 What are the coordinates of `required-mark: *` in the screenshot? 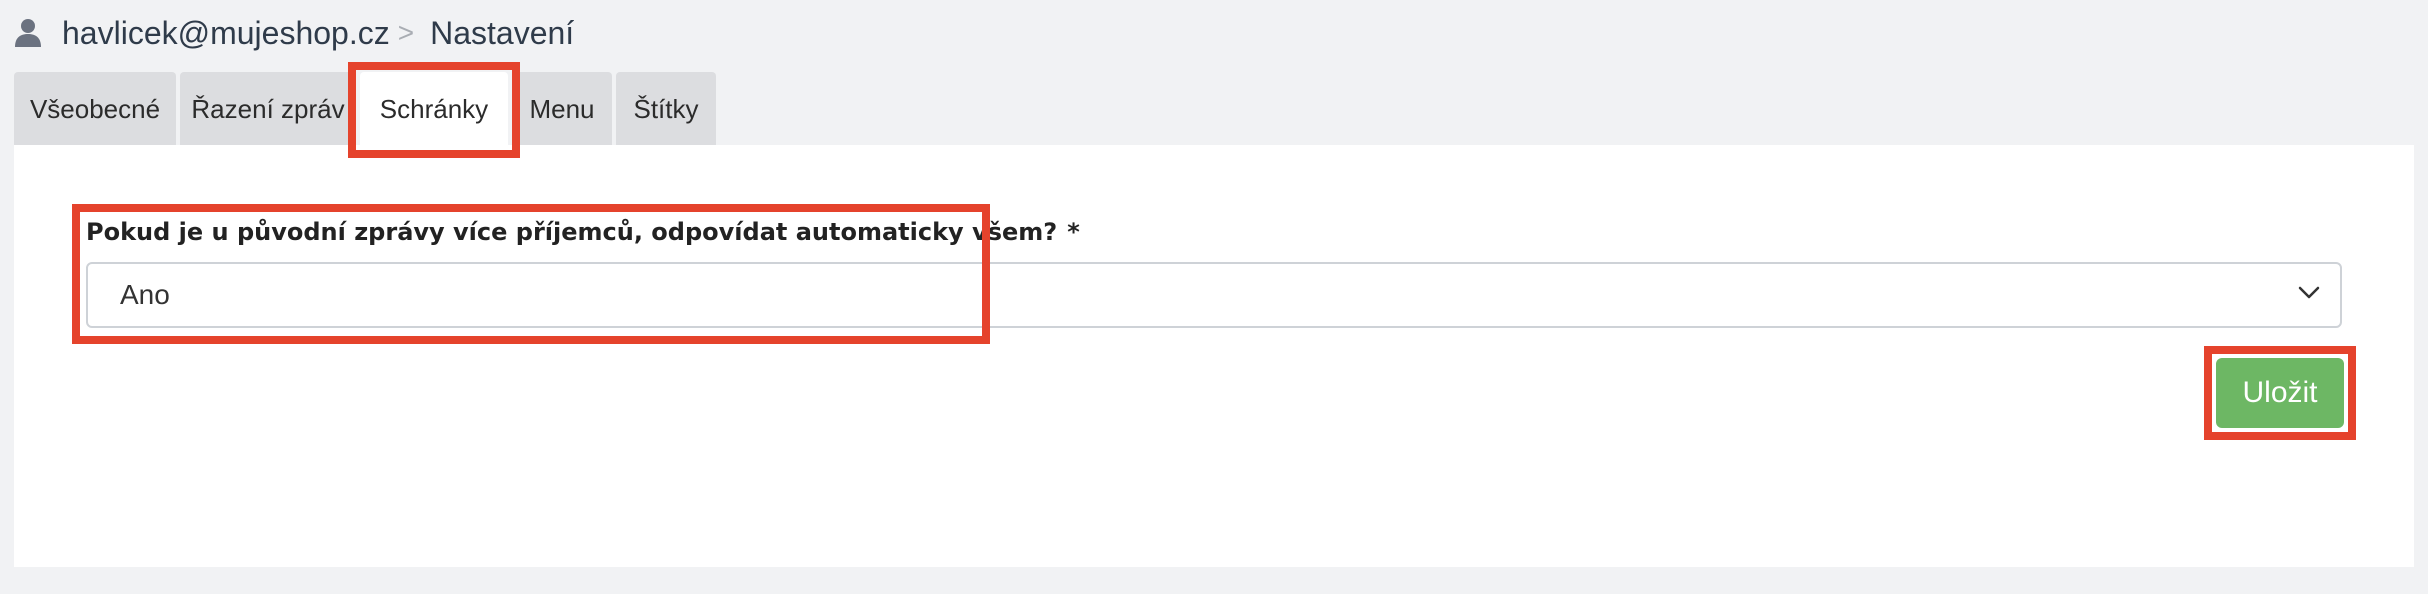 It's located at (1073, 232).